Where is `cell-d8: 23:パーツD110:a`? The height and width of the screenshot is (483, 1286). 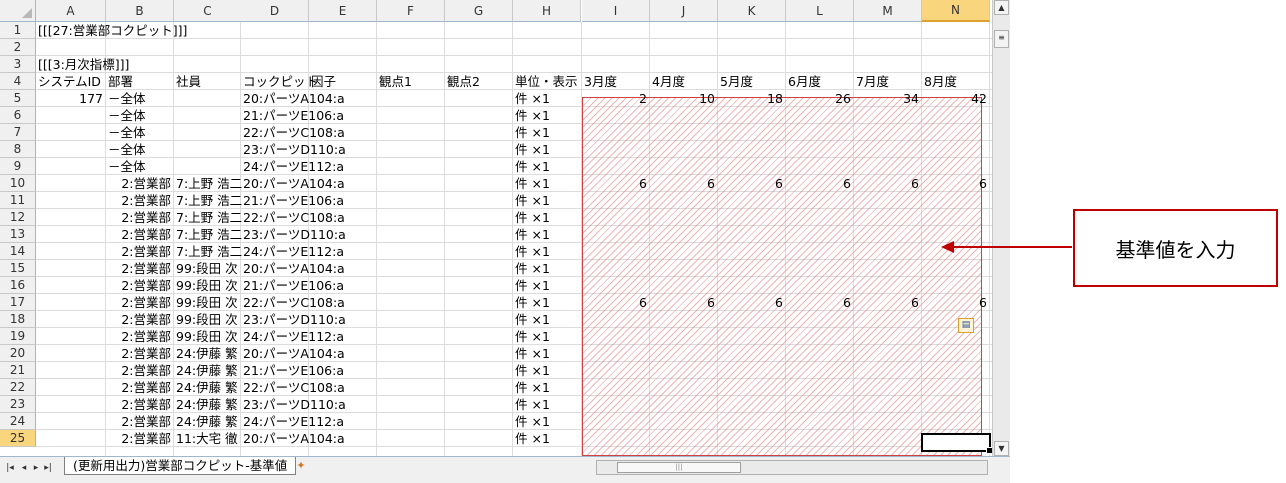
cell-d8: 23:パーツD110:a is located at coordinates (294, 149).